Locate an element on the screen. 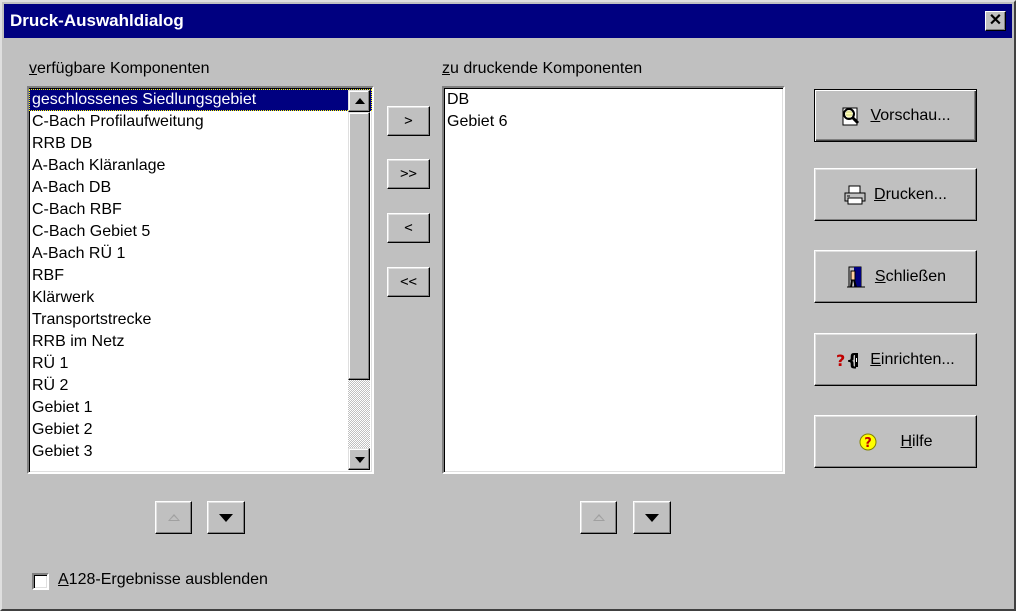 This screenshot has height=611, width=1016. remove-all-button: << is located at coordinates (408, 282).